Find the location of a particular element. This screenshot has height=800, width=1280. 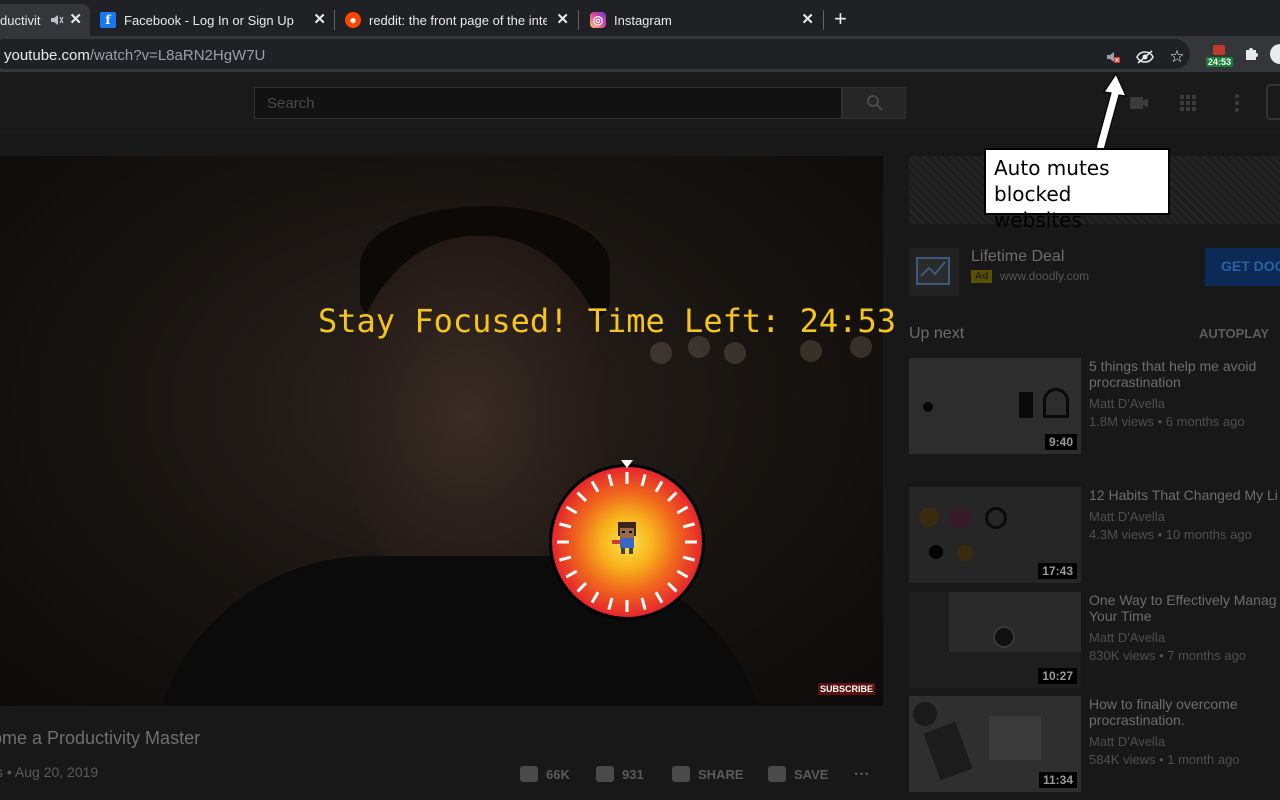

url-text: youtube.com/watch?v=L8aRN2HgW7U is located at coordinates (134, 55).